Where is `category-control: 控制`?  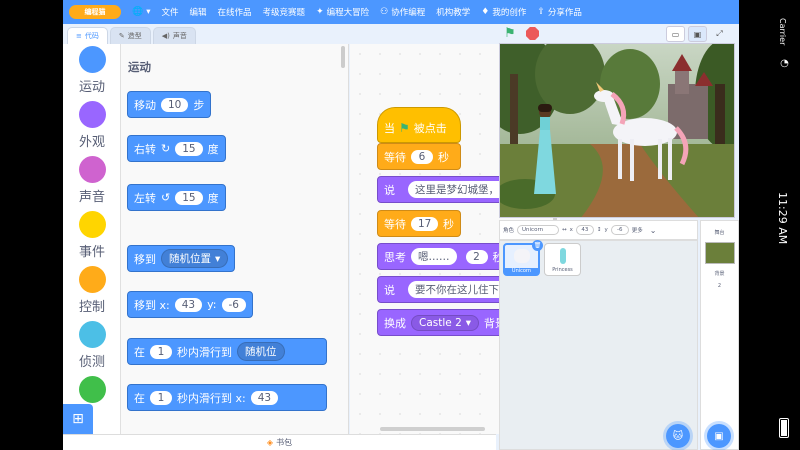 category-control: 控制 is located at coordinates (92, 290).